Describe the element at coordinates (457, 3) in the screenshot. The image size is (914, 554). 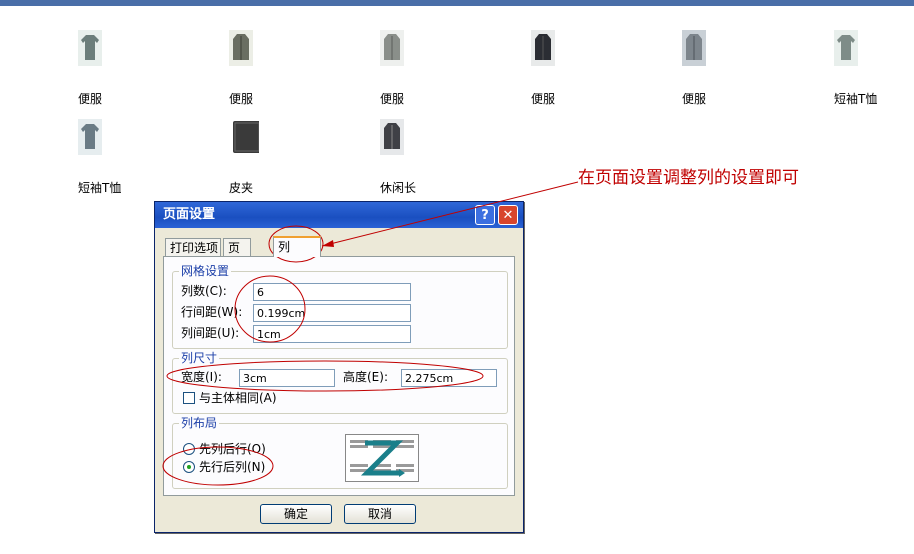
I see `top-window-edge` at that location.